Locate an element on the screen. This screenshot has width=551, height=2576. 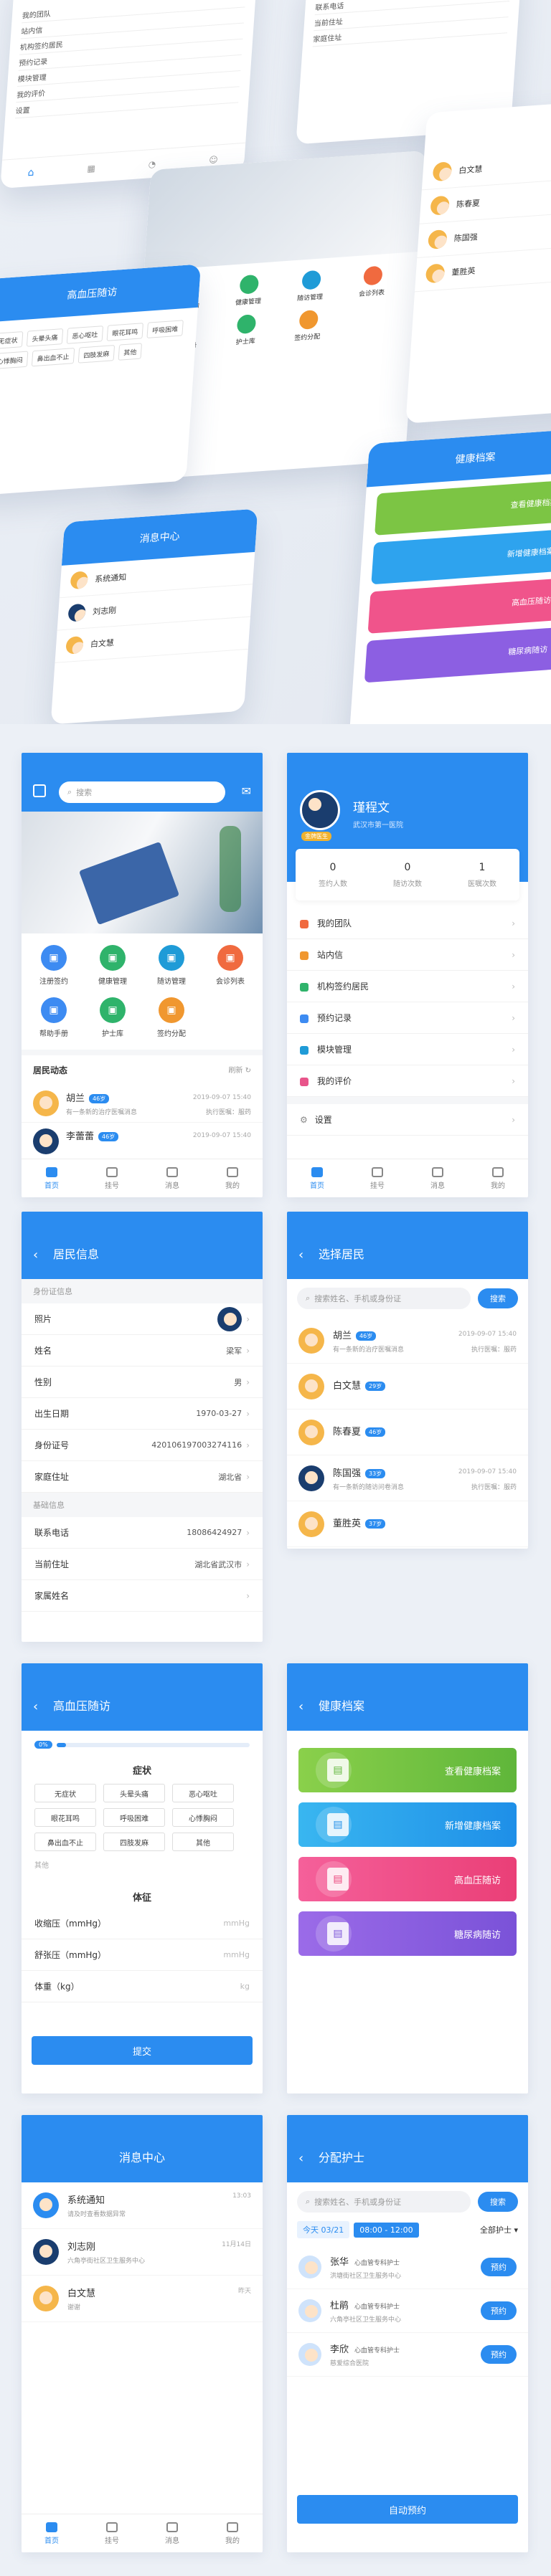
refresh-button: 刷新 ↻ is located at coordinates (239, 1070).